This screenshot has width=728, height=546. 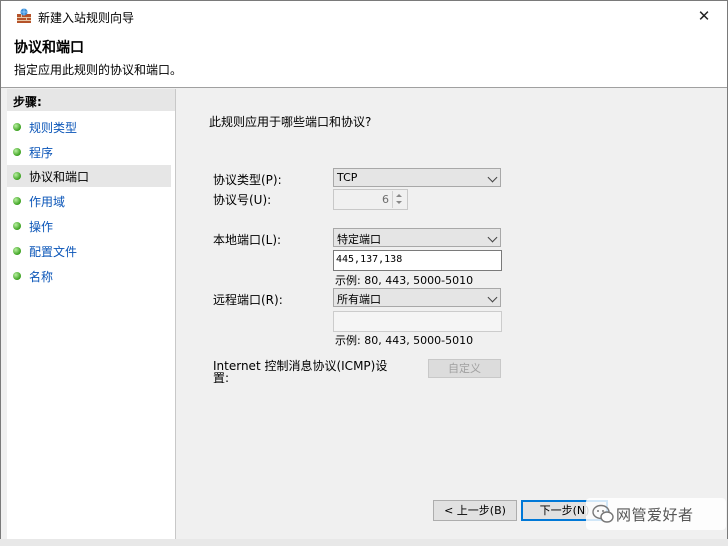 What do you see at coordinates (24, 15) in the screenshot?
I see `firewall-app-icon` at bounding box center [24, 15].